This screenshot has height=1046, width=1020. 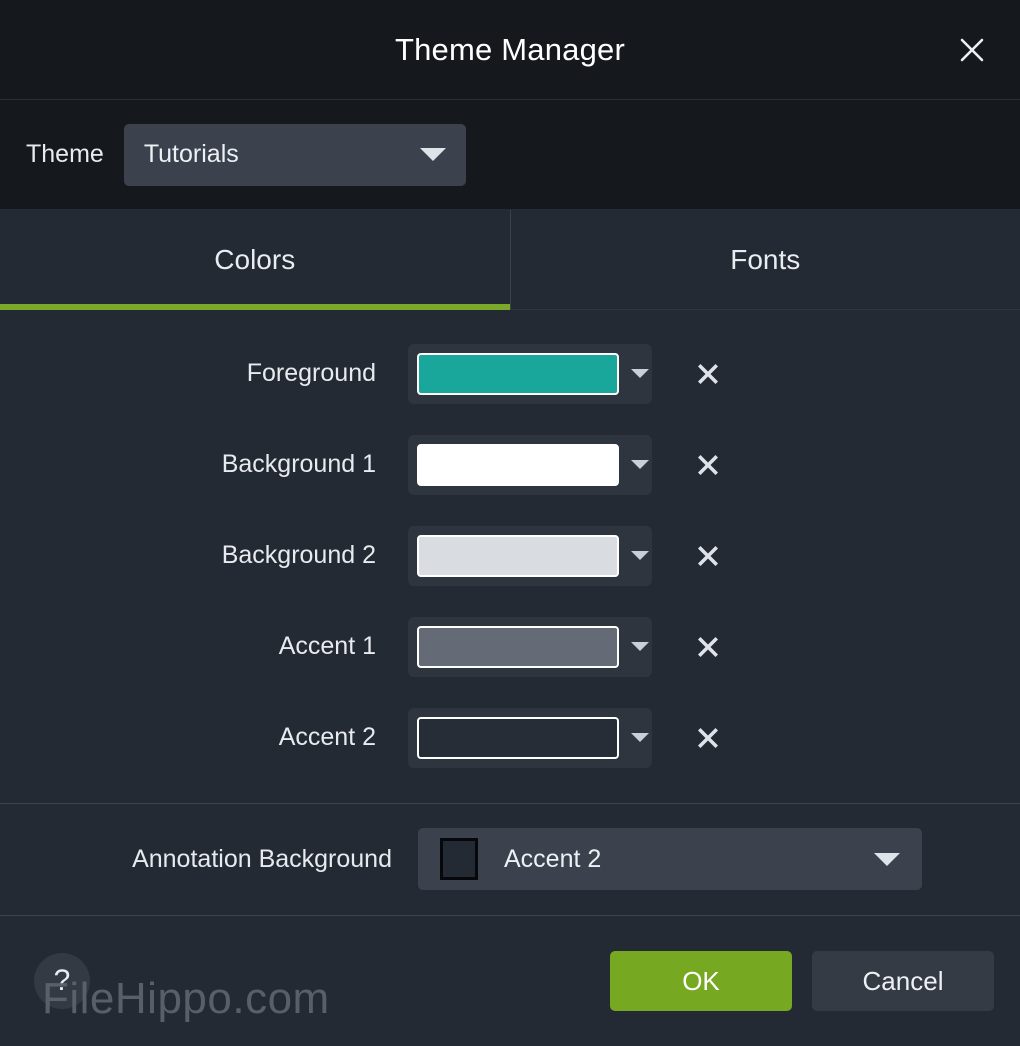 I want to click on help-button: ?, so click(x=62, y=981).